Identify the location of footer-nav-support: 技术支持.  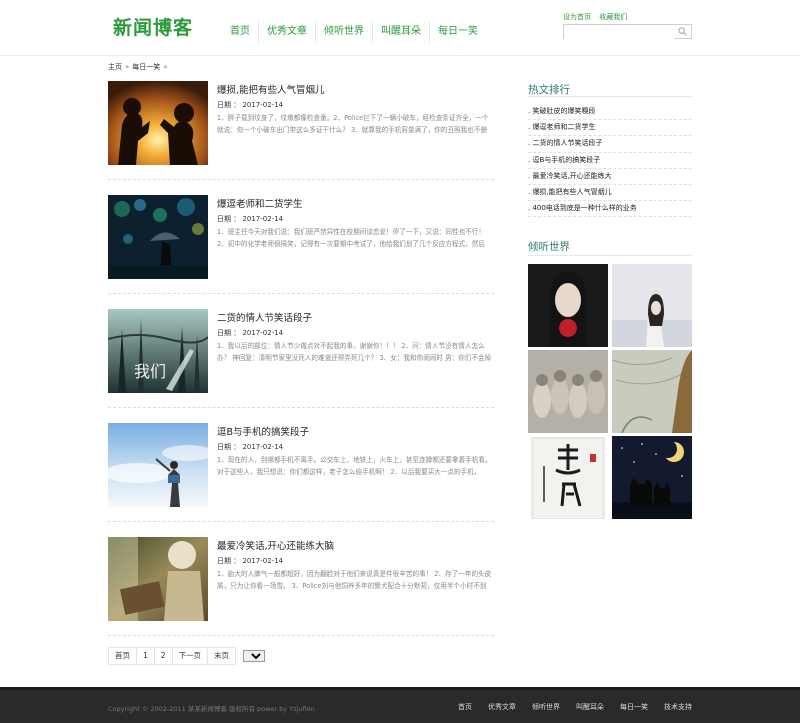
(678, 707).